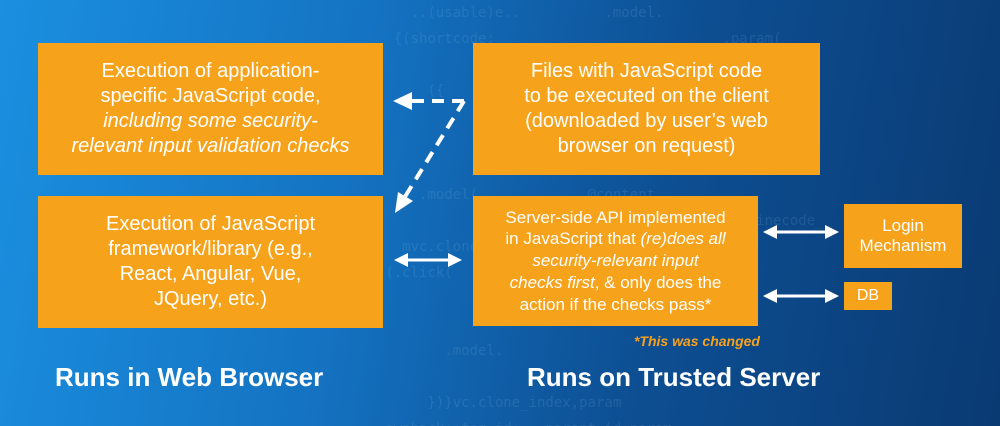  What do you see at coordinates (646, 96) in the screenshot?
I see `files-box-line-2: to be executed on the client` at bounding box center [646, 96].